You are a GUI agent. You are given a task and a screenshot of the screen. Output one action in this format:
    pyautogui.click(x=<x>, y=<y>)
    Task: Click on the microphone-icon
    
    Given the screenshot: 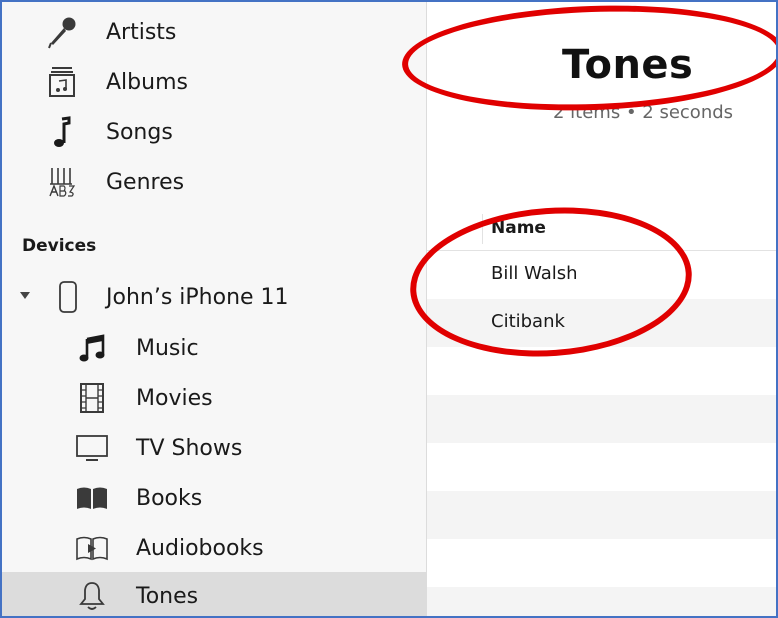 What is the action you would take?
    pyautogui.click(x=62, y=32)
    